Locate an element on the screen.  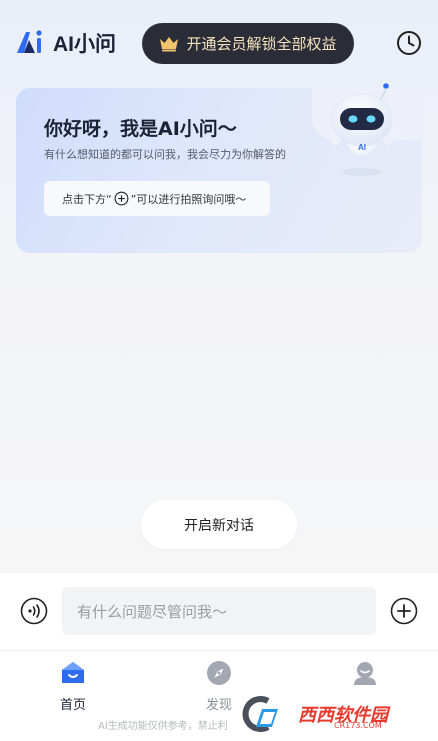
app-header: AI小问 开通会员解锁全部权益 is located at coordinates (219, 43).